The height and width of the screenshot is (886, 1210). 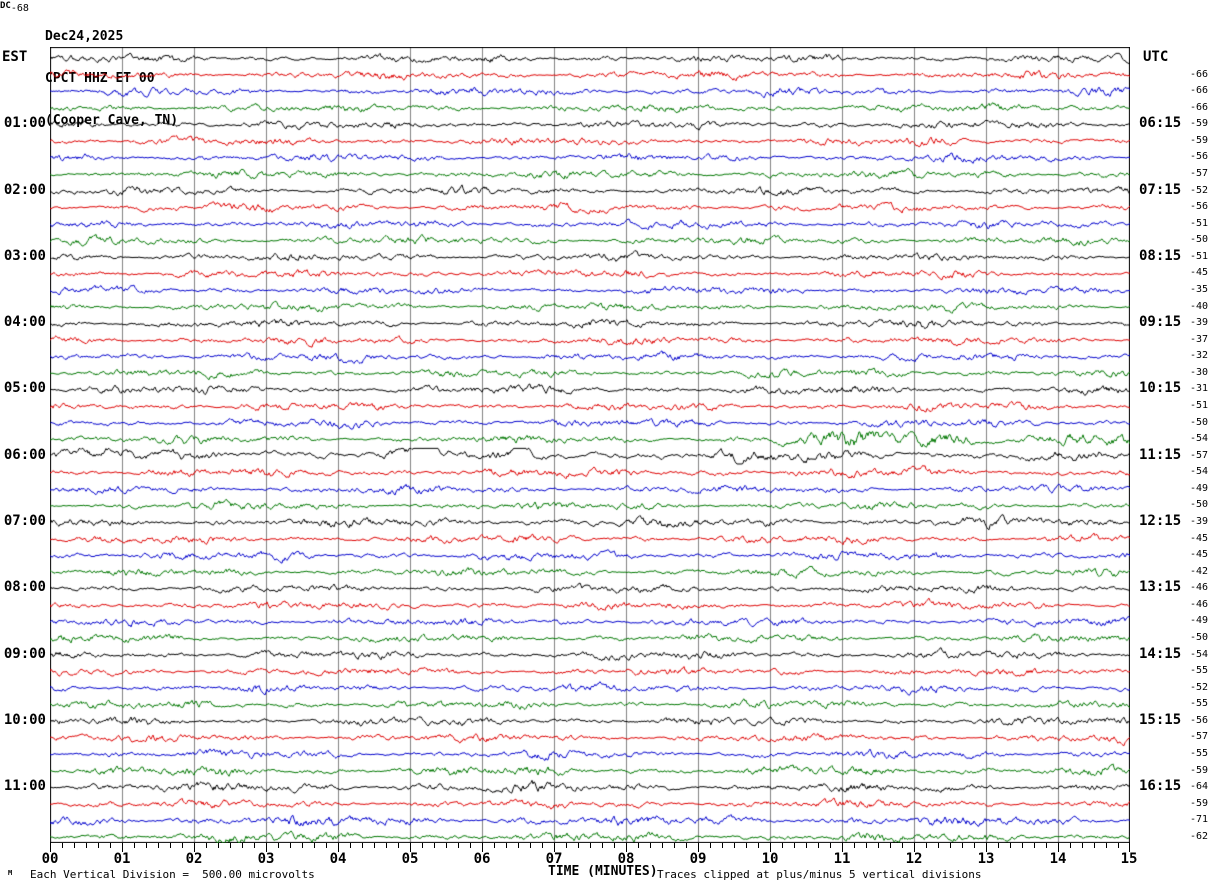 What do you see at coordinates (1198, 654) in the screenshot?
I see `dc-offset-value: -54` at bounding box center [1198, 654].